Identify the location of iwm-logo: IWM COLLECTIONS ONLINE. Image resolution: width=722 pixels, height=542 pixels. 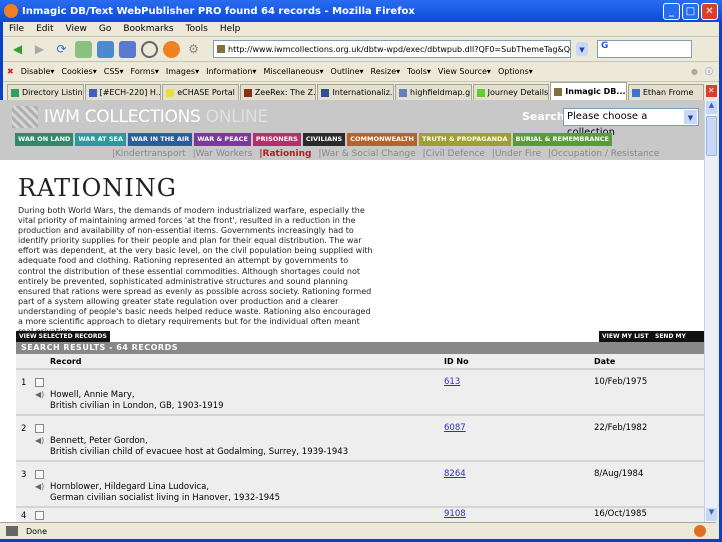
(140, 117).